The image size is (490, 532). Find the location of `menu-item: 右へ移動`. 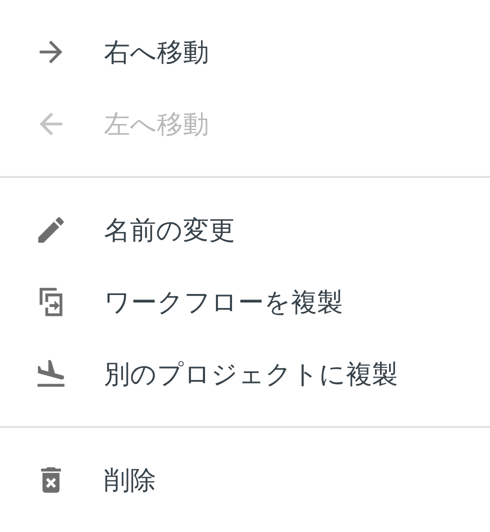

menu-item: 右へ移動 is located at coordinates (245, 52).